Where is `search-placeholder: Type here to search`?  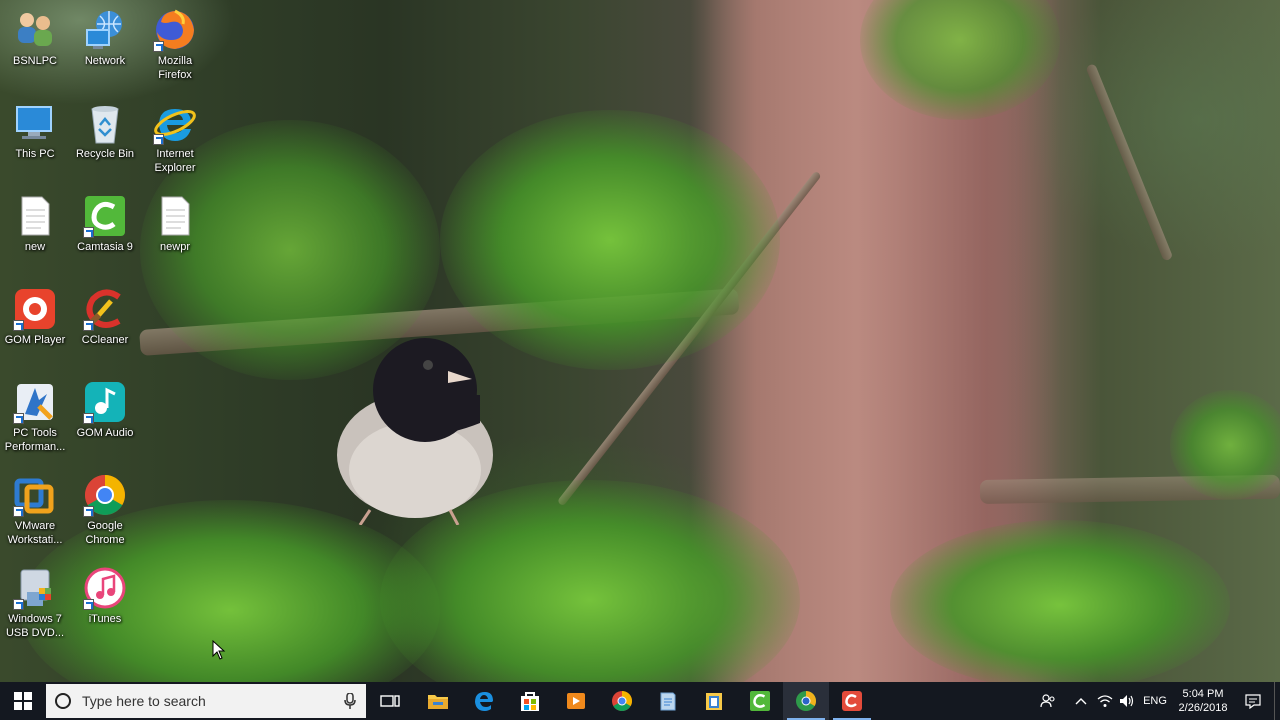
search-placeholder: Type here to search is located at coordinates (144, 701).